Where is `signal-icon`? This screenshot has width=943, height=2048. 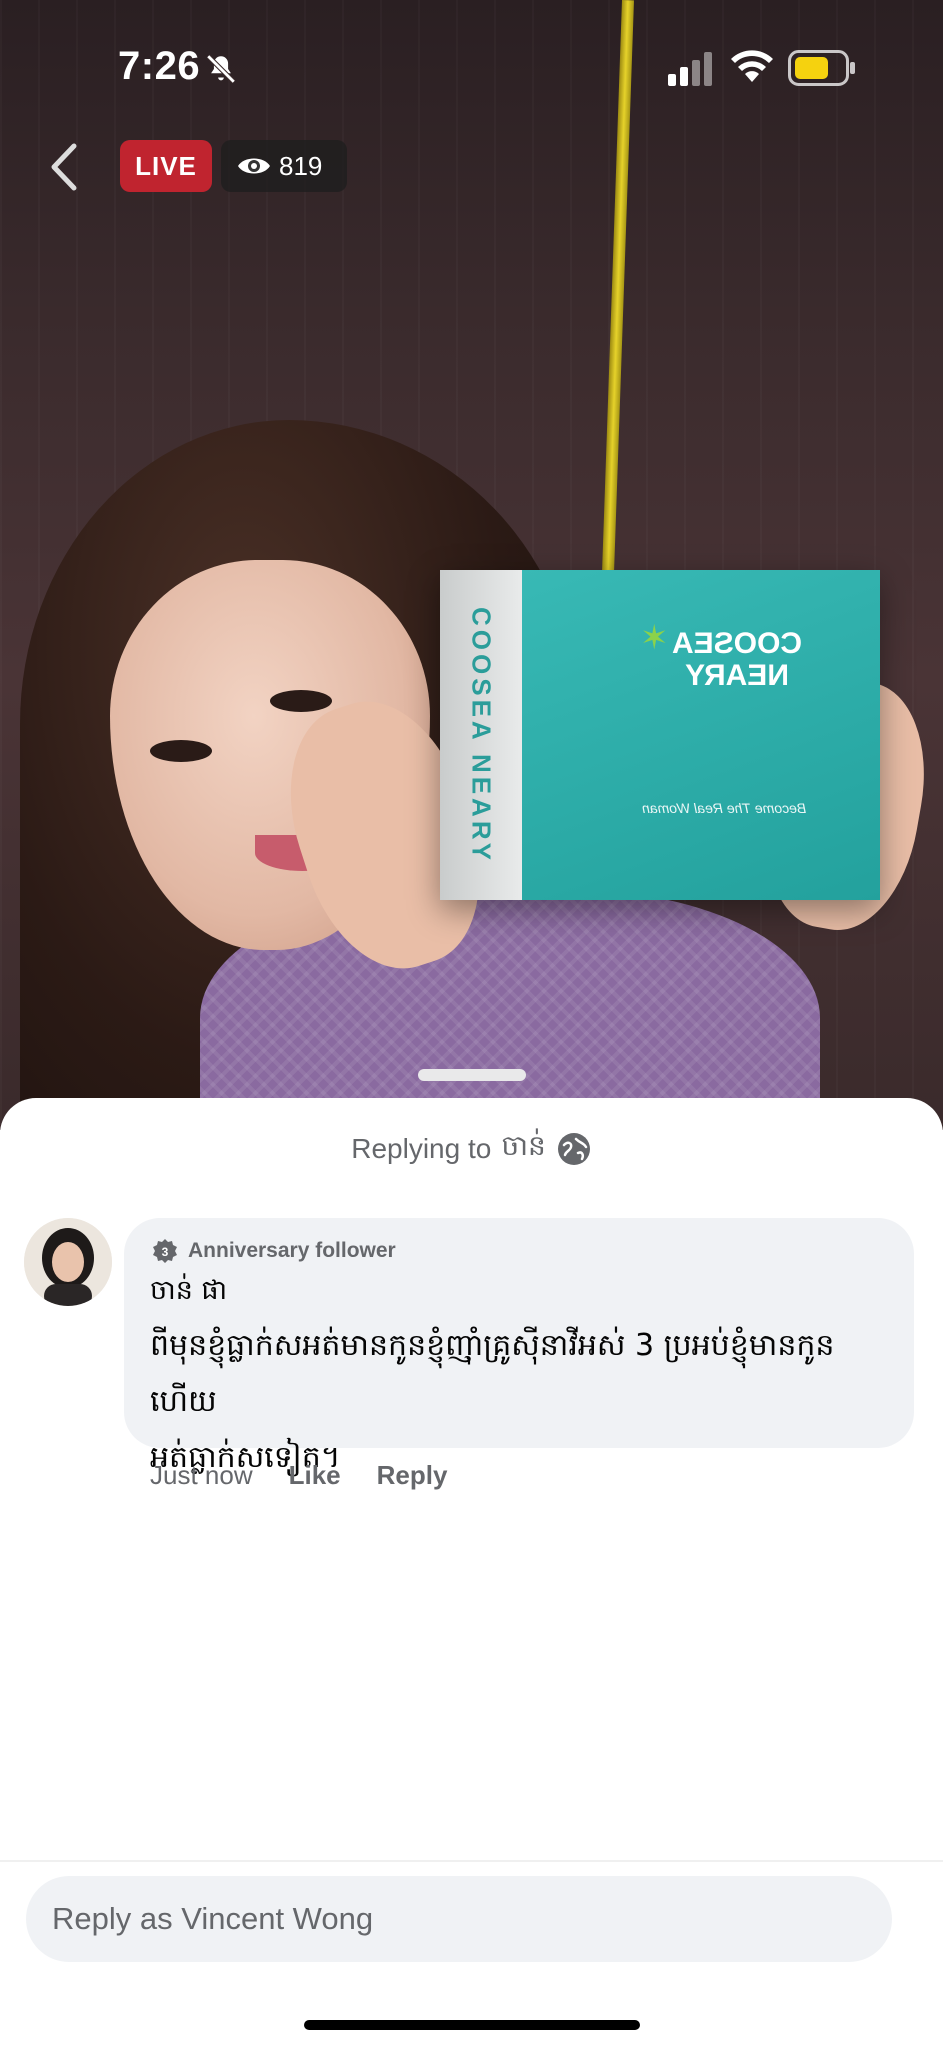
signal-icon is located at coordinates (690, 69).